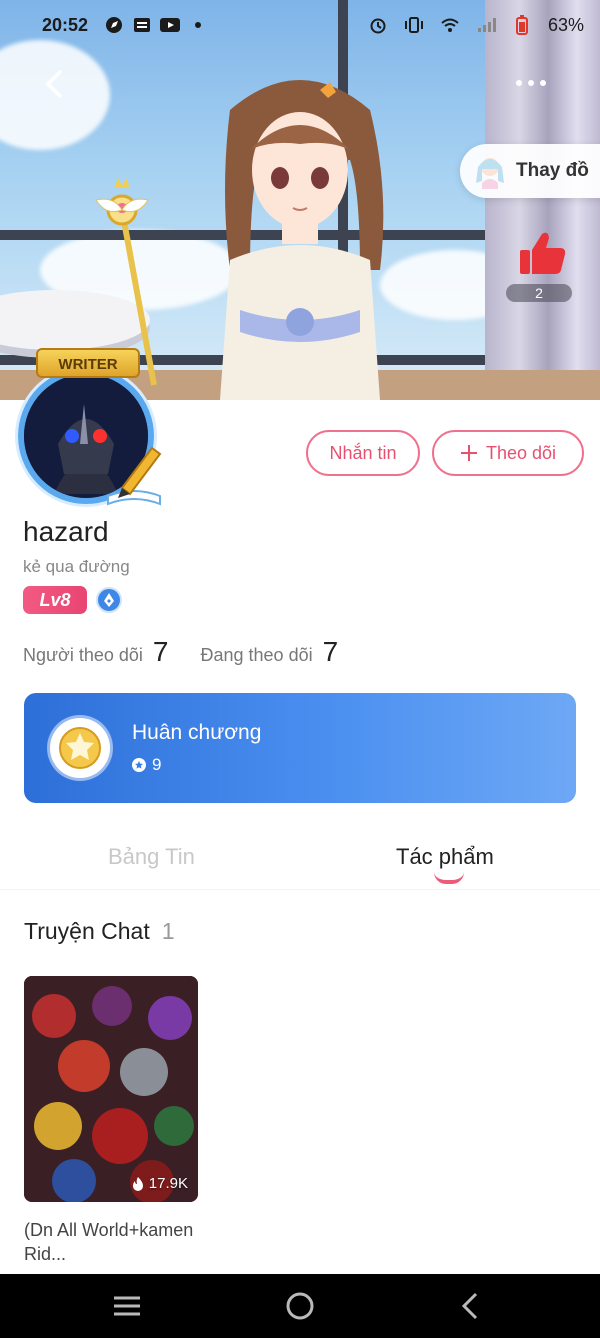 This screenshot has width=600, height=1338. What do you see at coordinates (137, 1183) in the screenshot?
I see `fire-icon` at bounding box center [137, 1183].